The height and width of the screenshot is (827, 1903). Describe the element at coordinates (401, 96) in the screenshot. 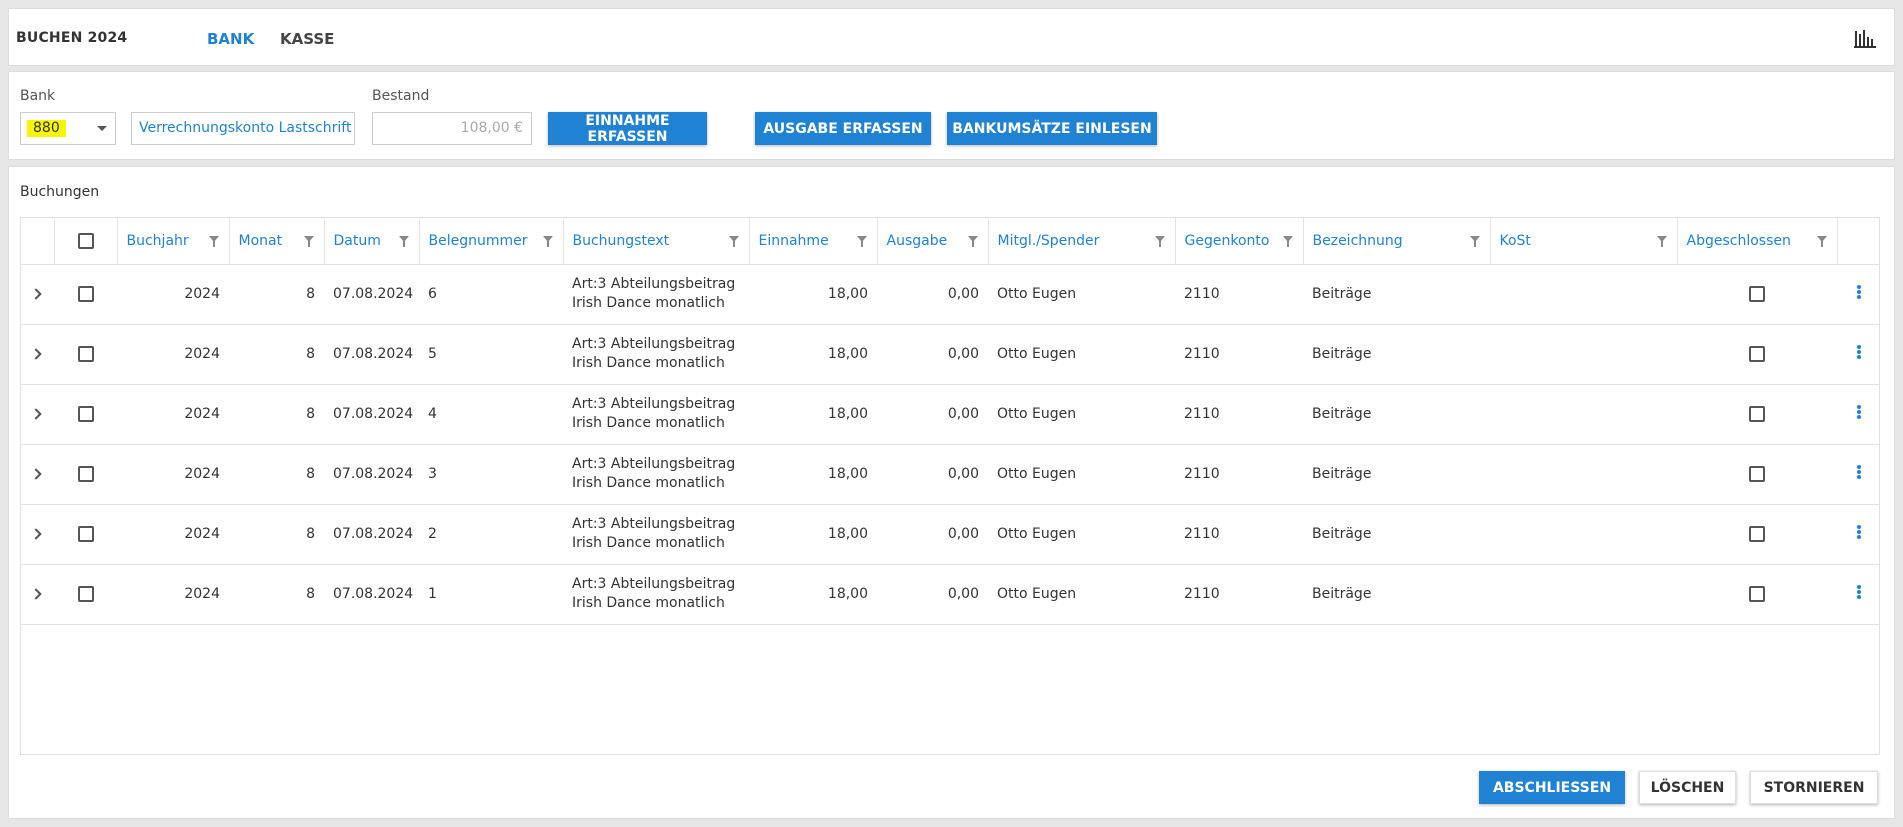

I see `bestand-label: Bestand` at that location.